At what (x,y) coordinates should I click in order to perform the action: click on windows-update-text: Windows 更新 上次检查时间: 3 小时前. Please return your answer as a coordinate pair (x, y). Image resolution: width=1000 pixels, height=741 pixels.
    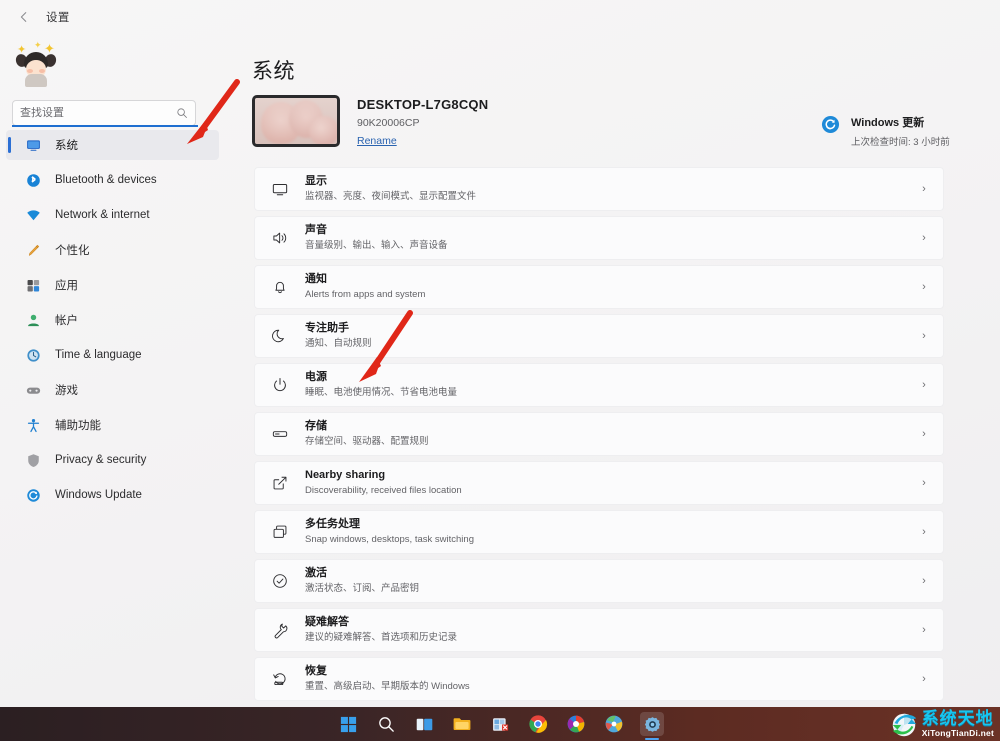
    Looking at the image, I should click on (900, 131).